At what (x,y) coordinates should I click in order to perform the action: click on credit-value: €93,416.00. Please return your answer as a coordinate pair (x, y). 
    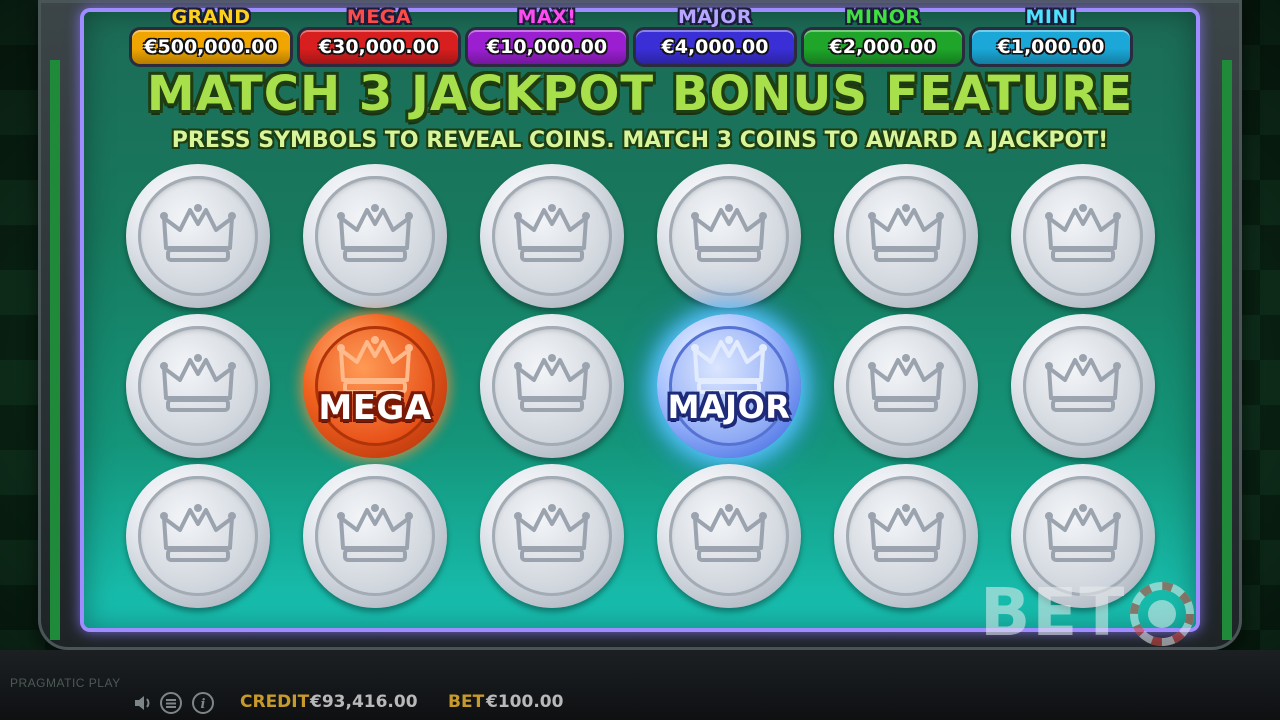
    Looking at the image, I should click on (364, 702).